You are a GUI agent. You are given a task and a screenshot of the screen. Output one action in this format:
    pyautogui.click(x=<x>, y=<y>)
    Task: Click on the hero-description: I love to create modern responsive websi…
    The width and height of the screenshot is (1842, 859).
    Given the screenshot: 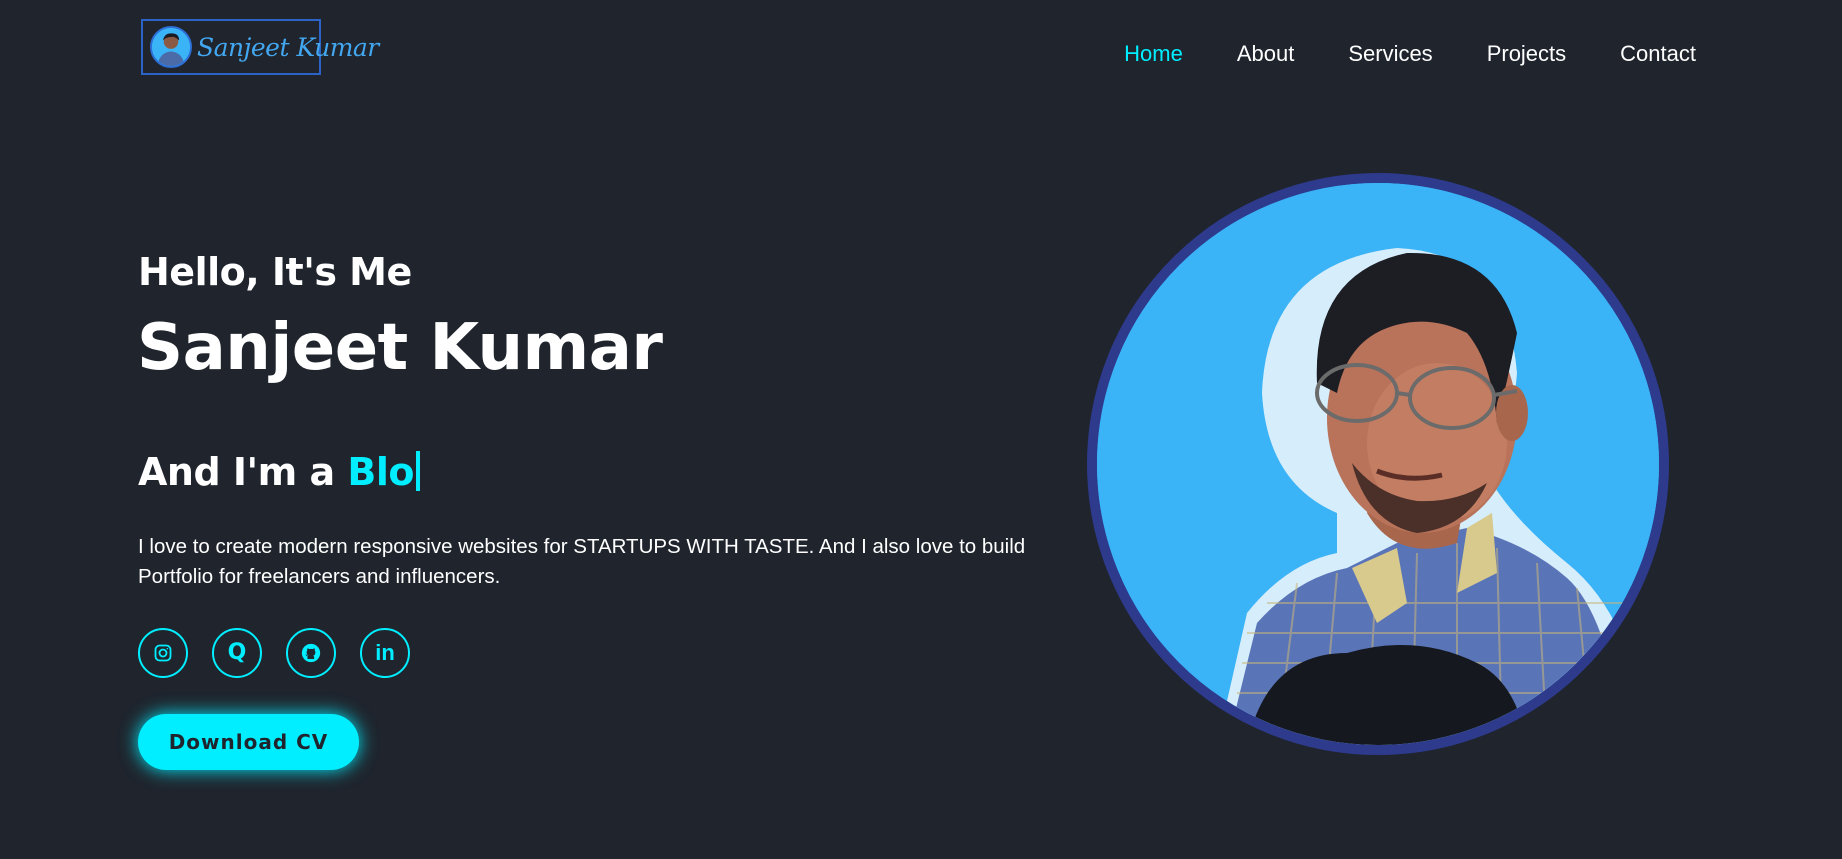 What is the action you would take?
    pyautogui.click(x=582, y=561)
    